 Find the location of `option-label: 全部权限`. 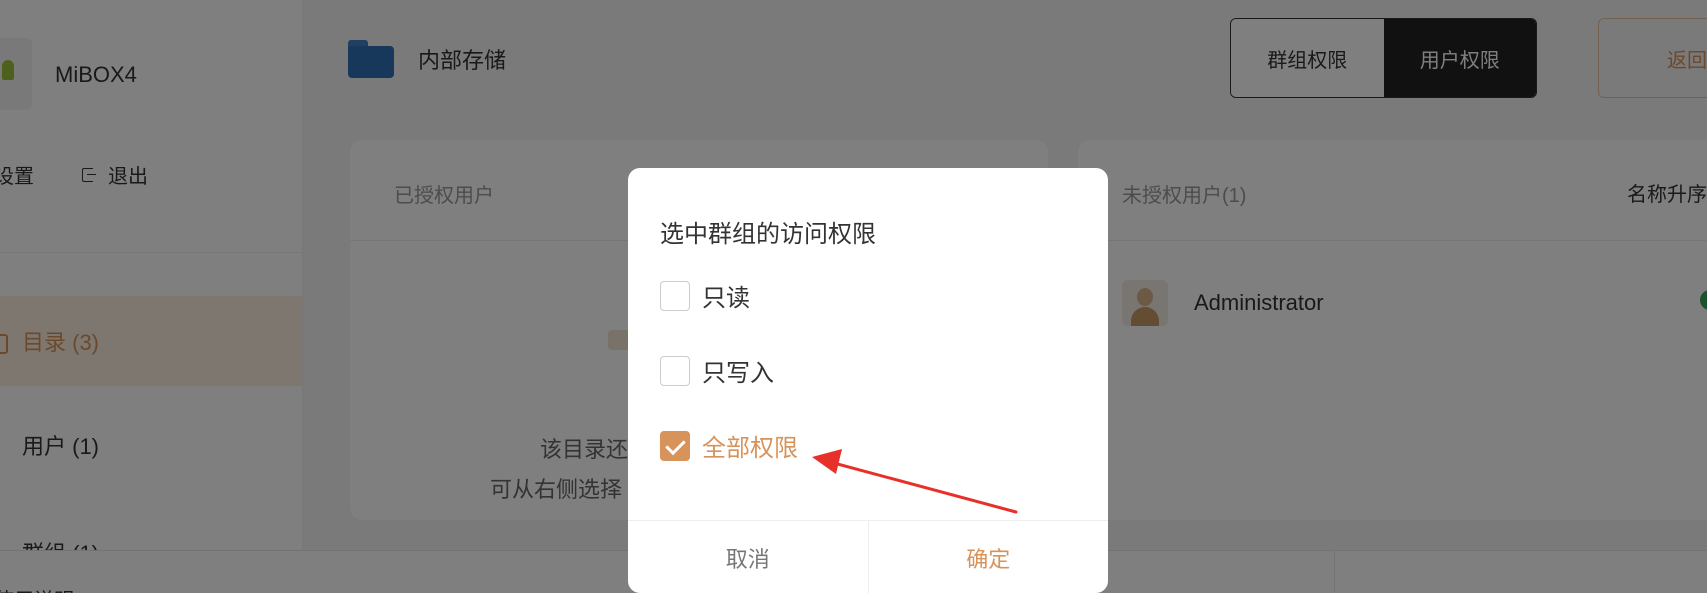

option-label: 全部权限 is located at coordinates (750, 448).